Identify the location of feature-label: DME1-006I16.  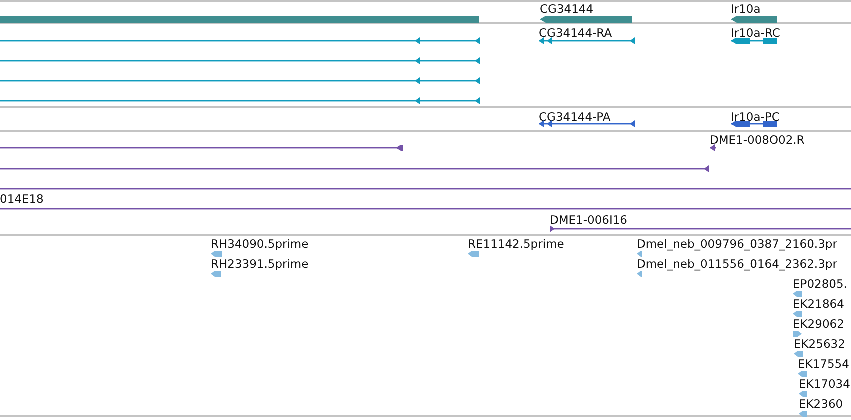
(589, 220).